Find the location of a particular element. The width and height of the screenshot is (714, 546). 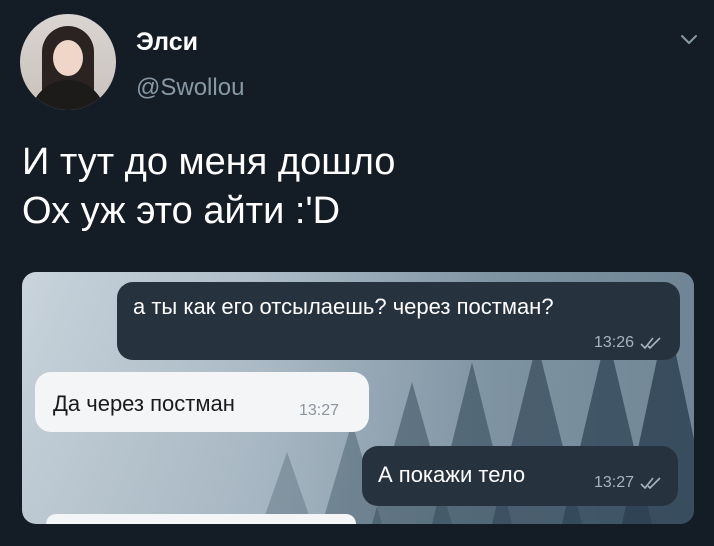

message-text: Да через постман is located at coordinates (144, 403).